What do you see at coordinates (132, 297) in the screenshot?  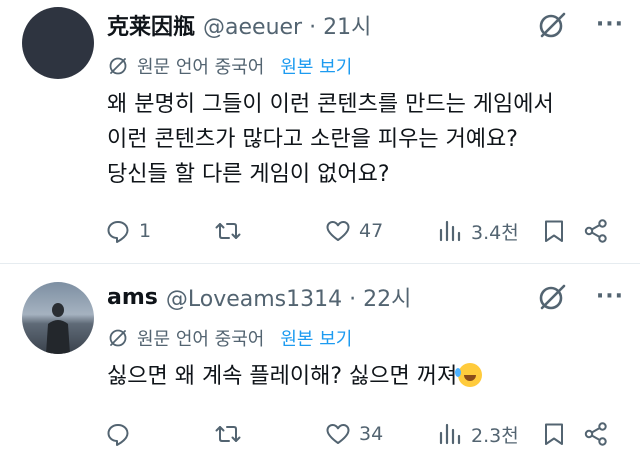 I see `display-name: ams` at bounding box center [132, 297].